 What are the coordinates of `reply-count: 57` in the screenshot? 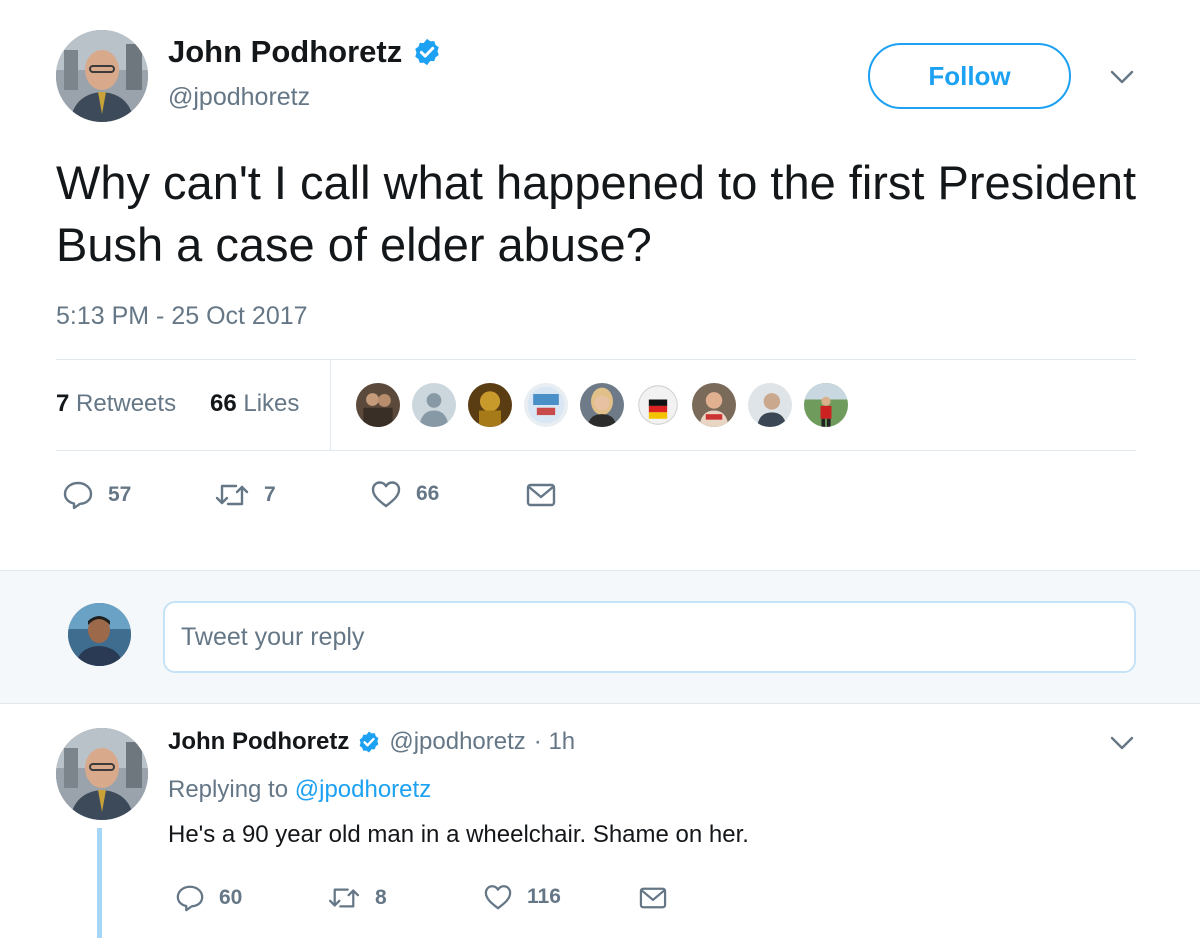 It's located at (120, 494).